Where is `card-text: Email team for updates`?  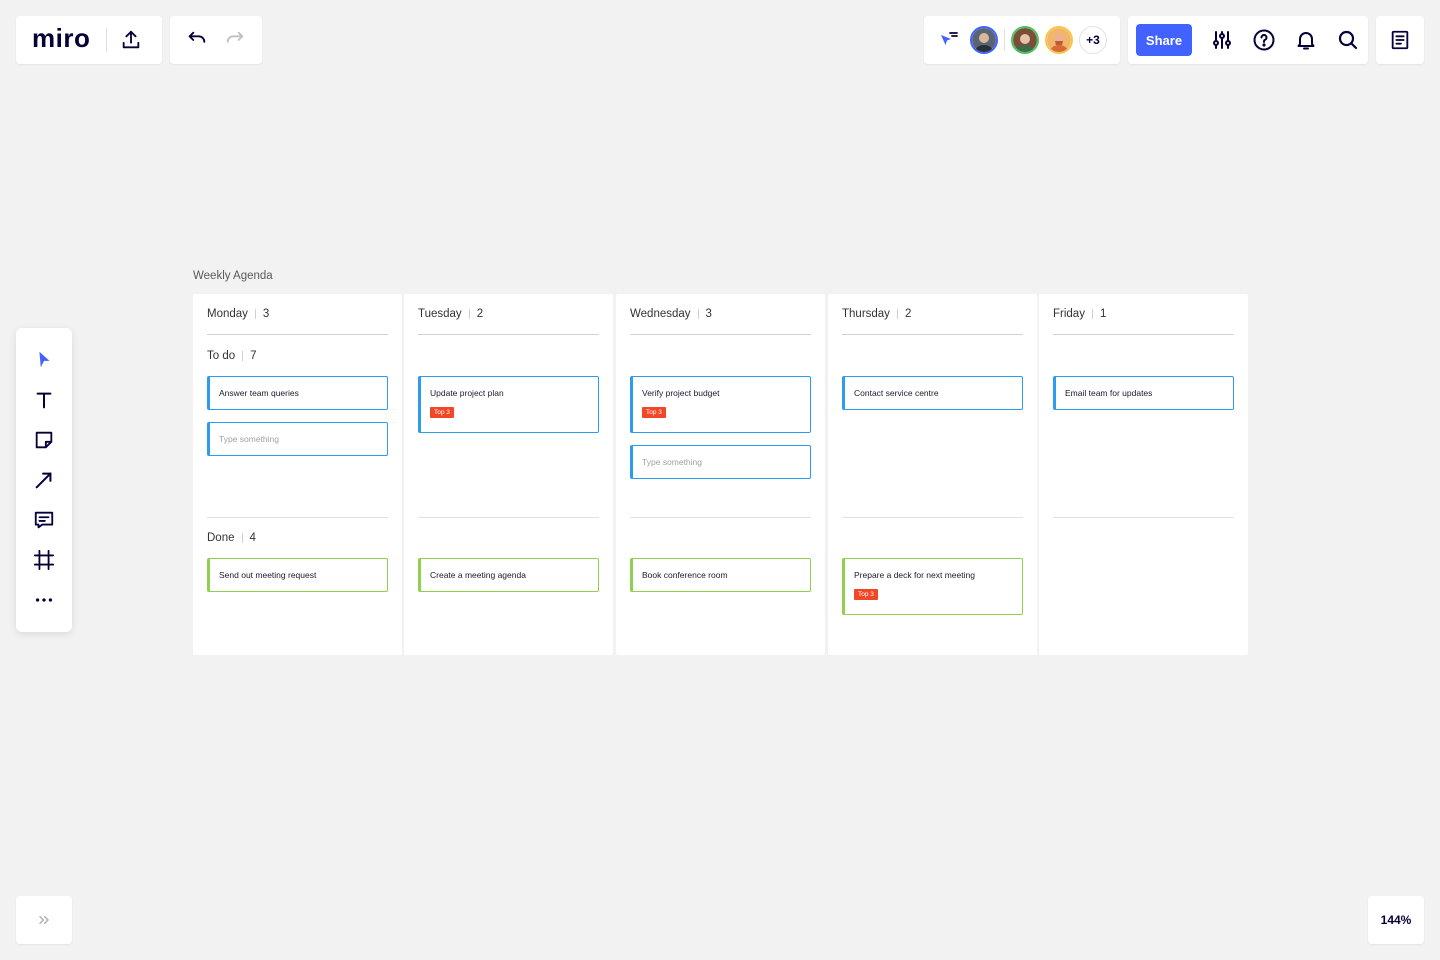
card-text: Email team for updates is located at coordinates (1109, 393).